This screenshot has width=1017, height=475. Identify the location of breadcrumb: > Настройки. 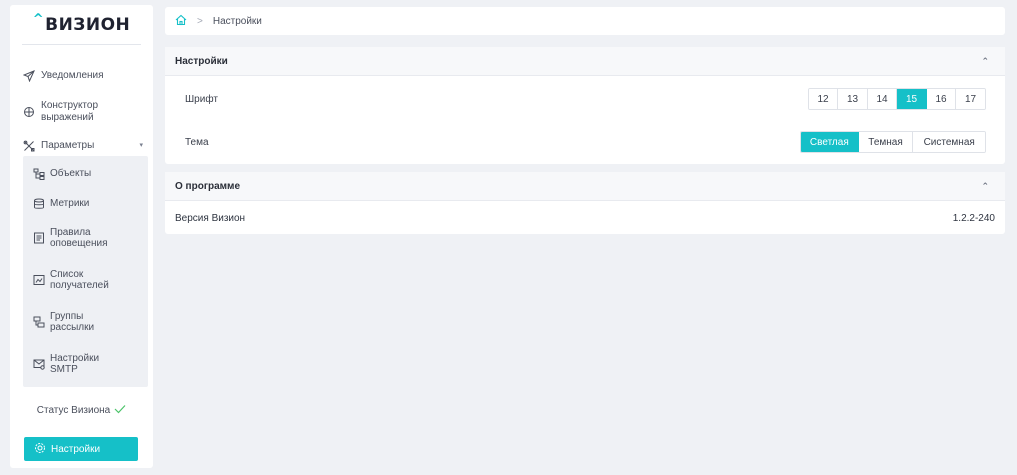
(585, 21).